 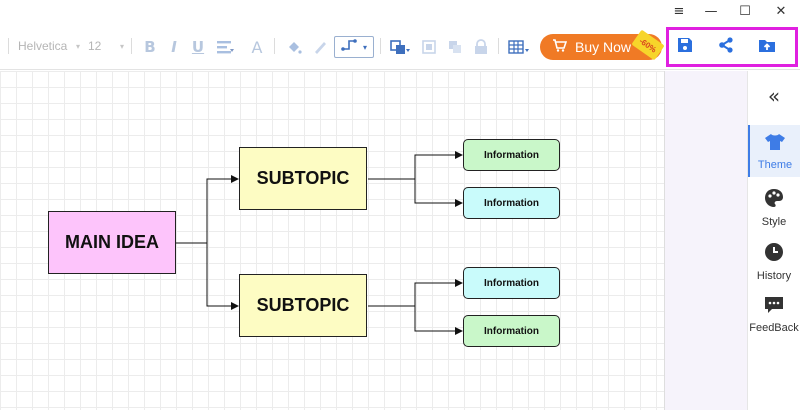 I want to click on export-icon, so click(x=767, y=46).